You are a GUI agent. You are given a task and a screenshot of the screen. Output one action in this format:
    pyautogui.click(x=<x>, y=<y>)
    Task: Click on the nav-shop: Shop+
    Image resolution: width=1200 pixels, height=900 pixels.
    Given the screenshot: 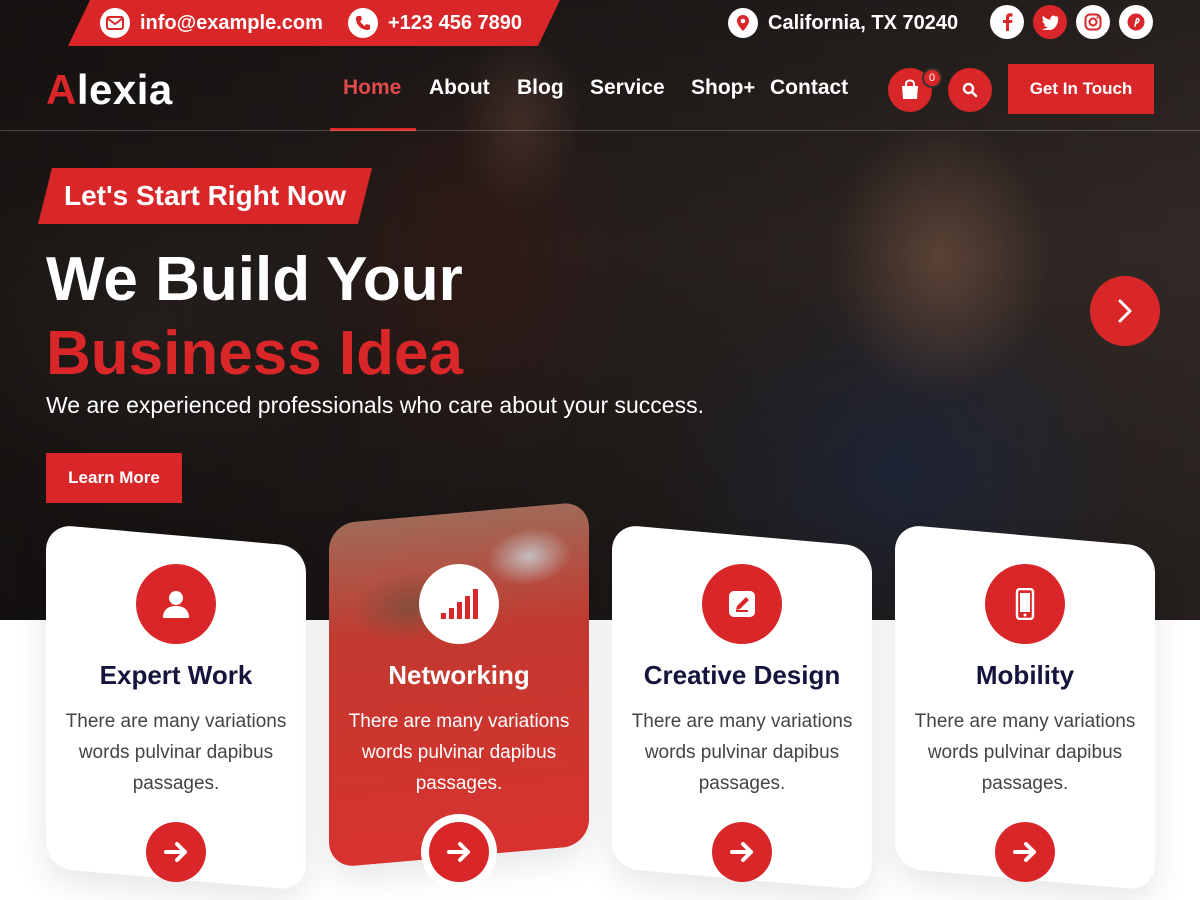 What is the action you would take?
    pyautogui.click(x=723, y=88)
    